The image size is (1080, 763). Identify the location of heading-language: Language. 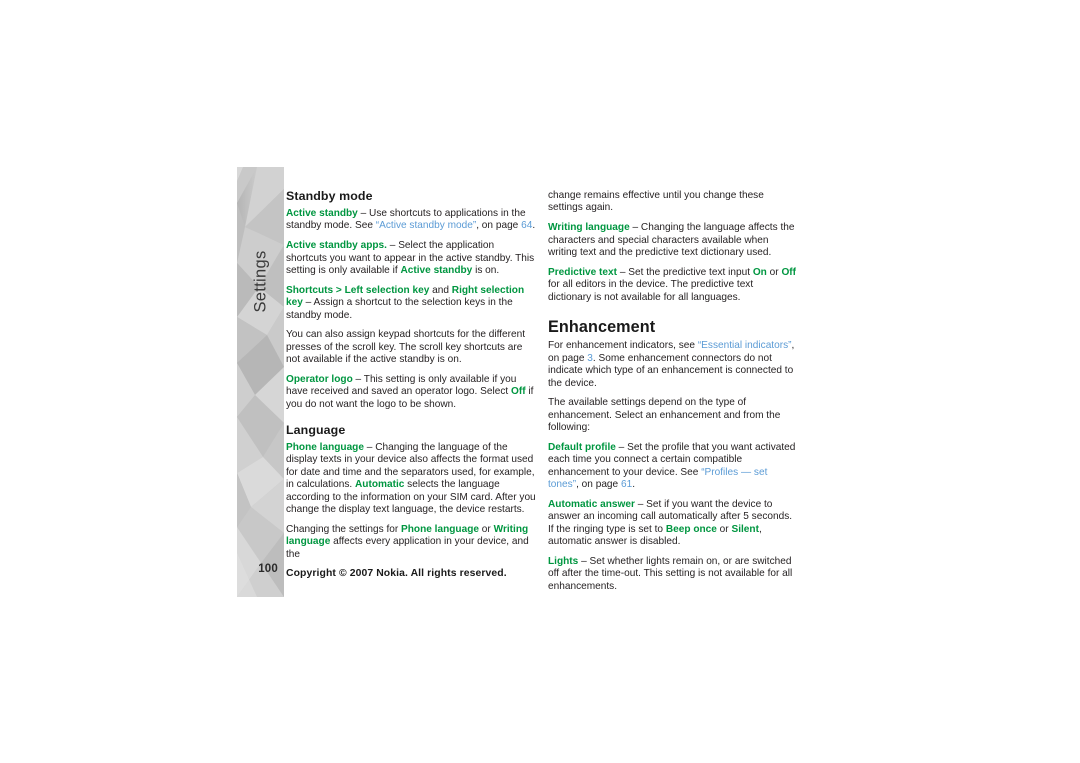
(316, 430).